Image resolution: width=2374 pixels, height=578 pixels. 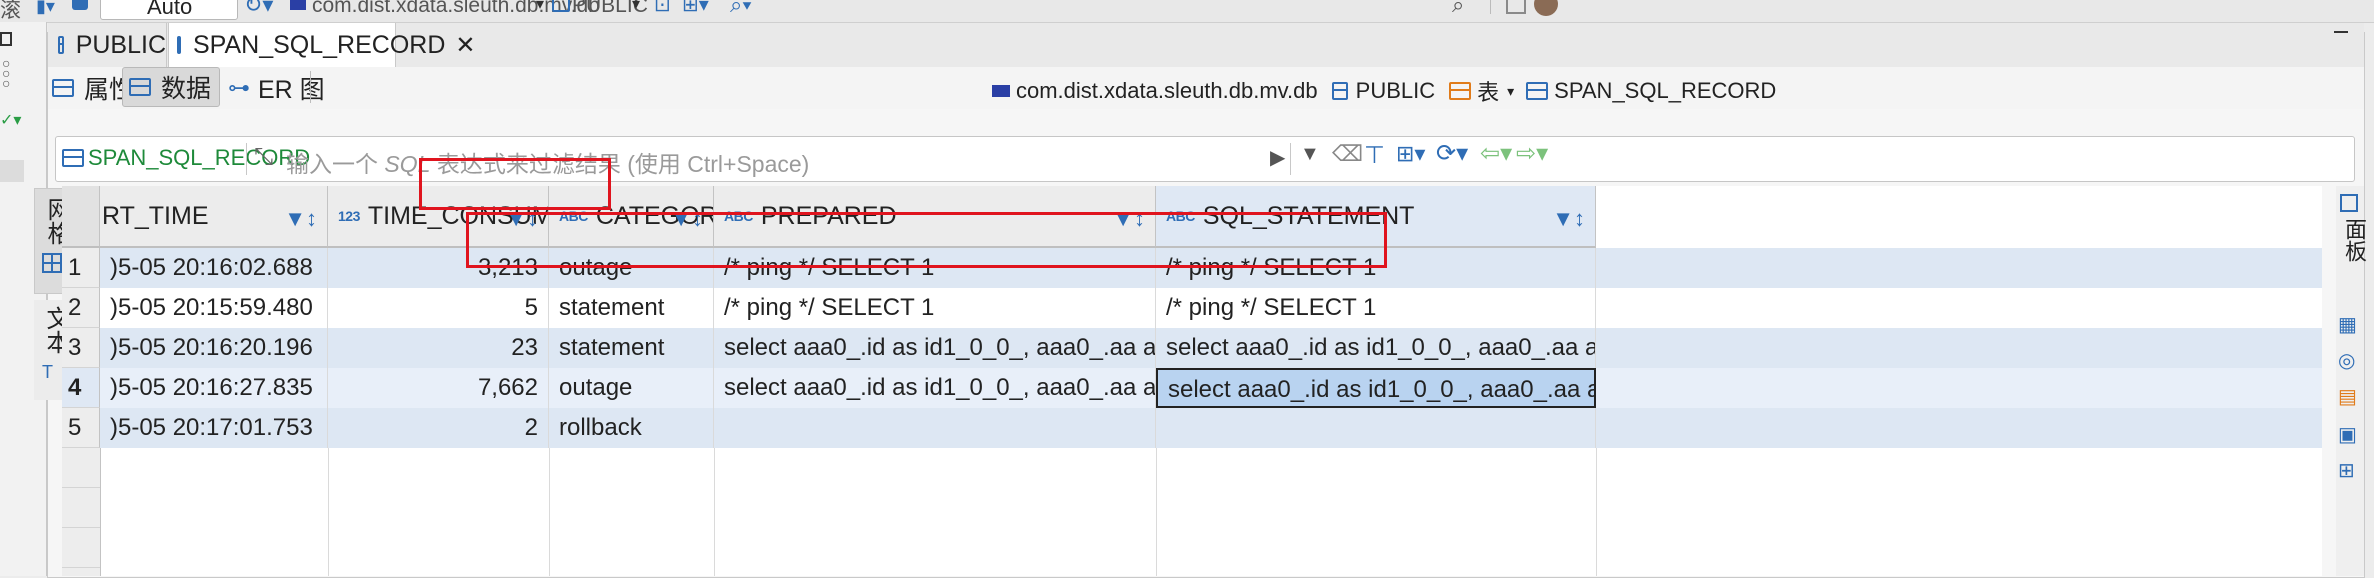 I want to click on cell-time-consumed: 7,662, so click(x=438, y=388).